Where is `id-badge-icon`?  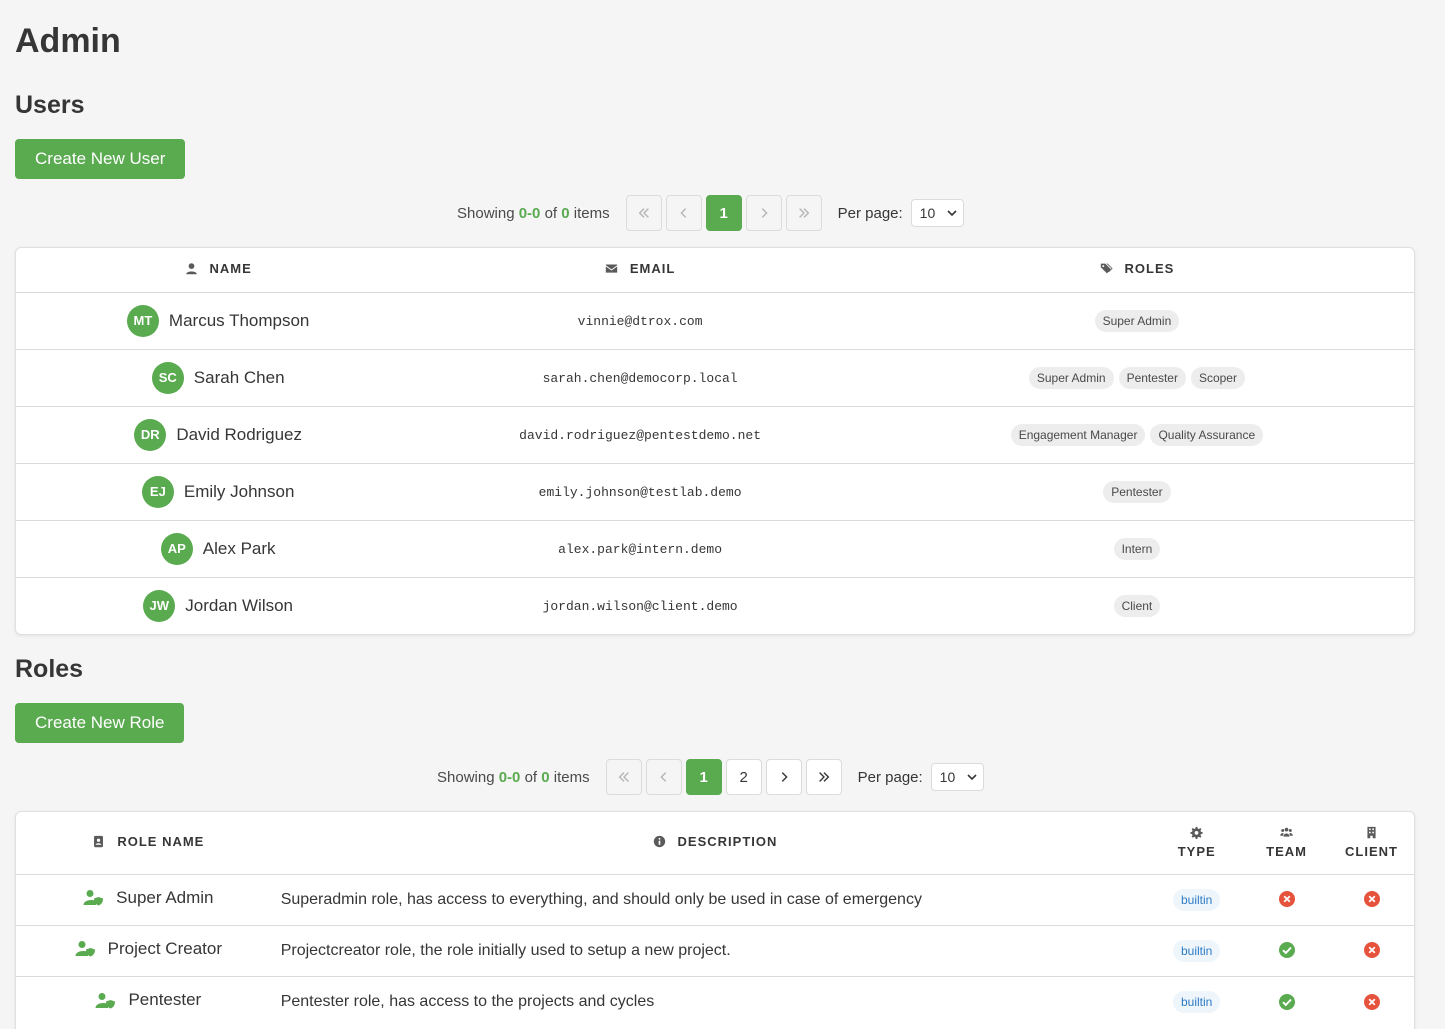 id-badge-icon is located at coordinates (99, 842).